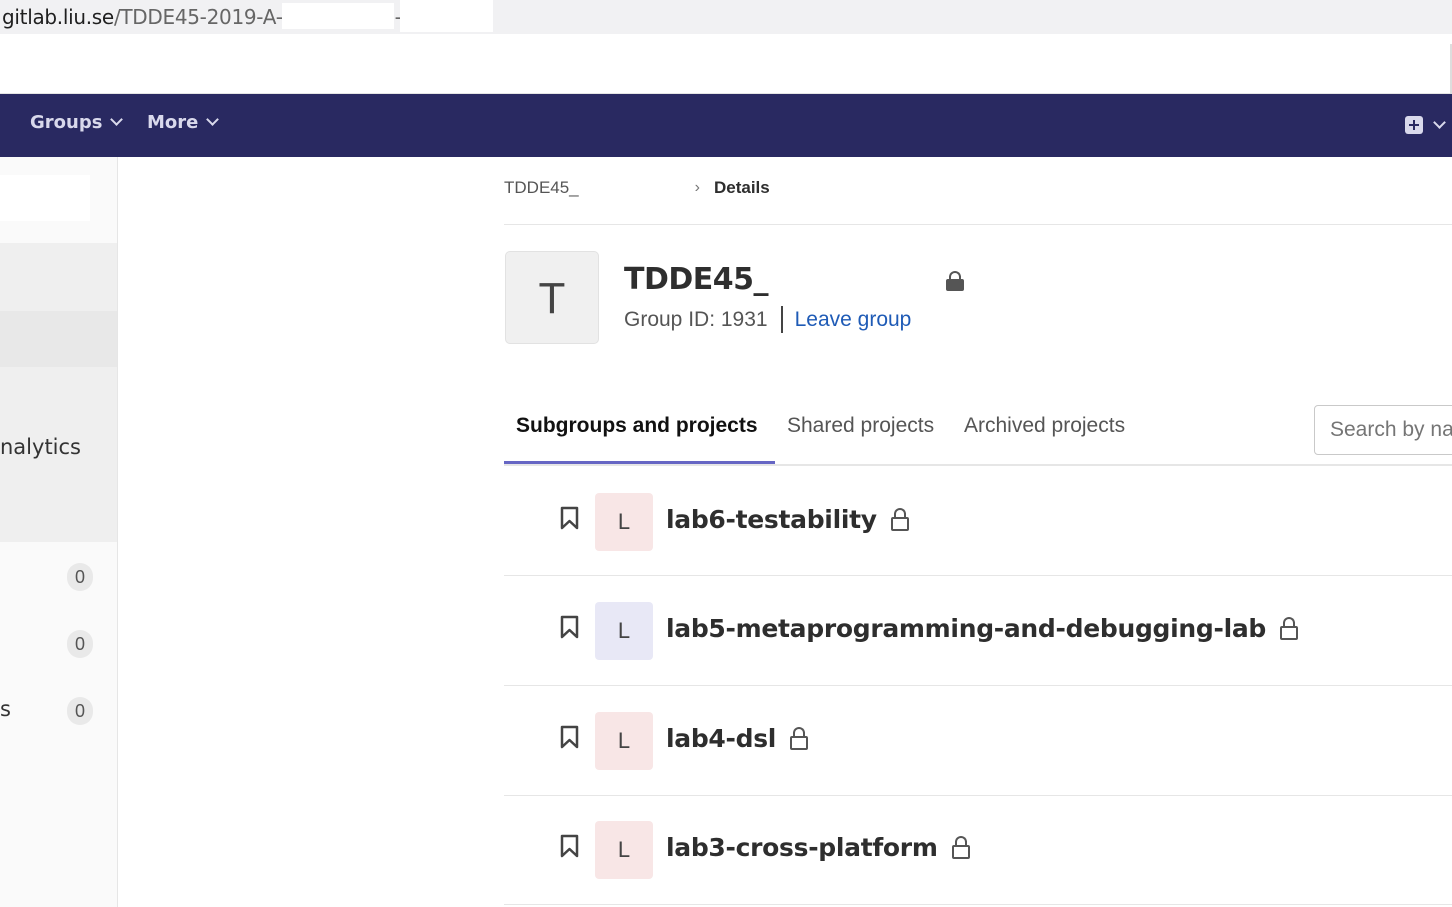 Image resolution: width=1452 pixels, height=907 pixels. Describe the element at coordinates (58, 277) in the screenshot. I see `sidebar-item` at that location.